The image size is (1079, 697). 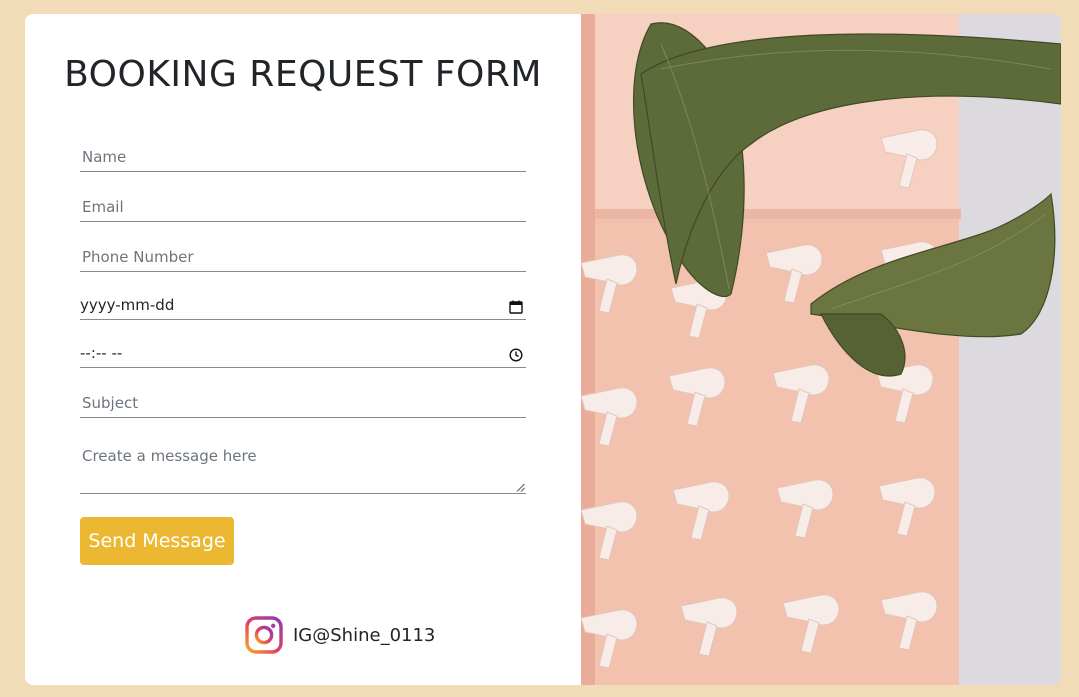 What do you see at coordinates (169, 456) in the screenshot?
I see `message-placeholder: Create a message here` at bounding box center [169, 456].